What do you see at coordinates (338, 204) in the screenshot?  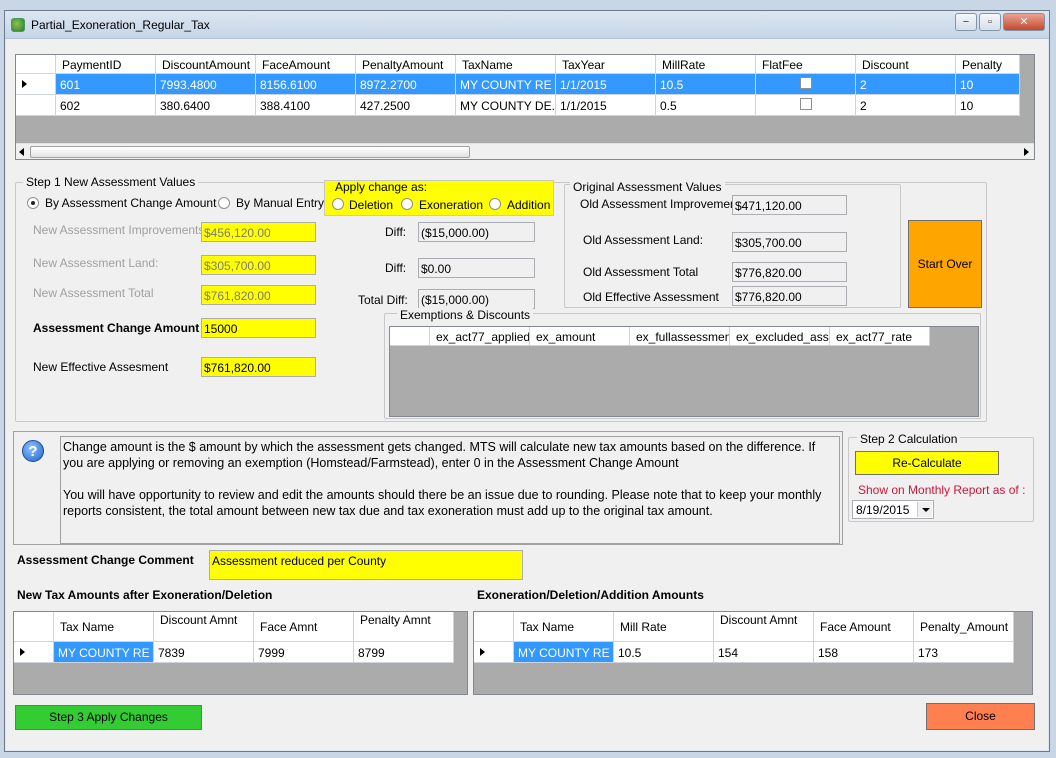 I see `radio-deletion` at bounding box center [338, 204].